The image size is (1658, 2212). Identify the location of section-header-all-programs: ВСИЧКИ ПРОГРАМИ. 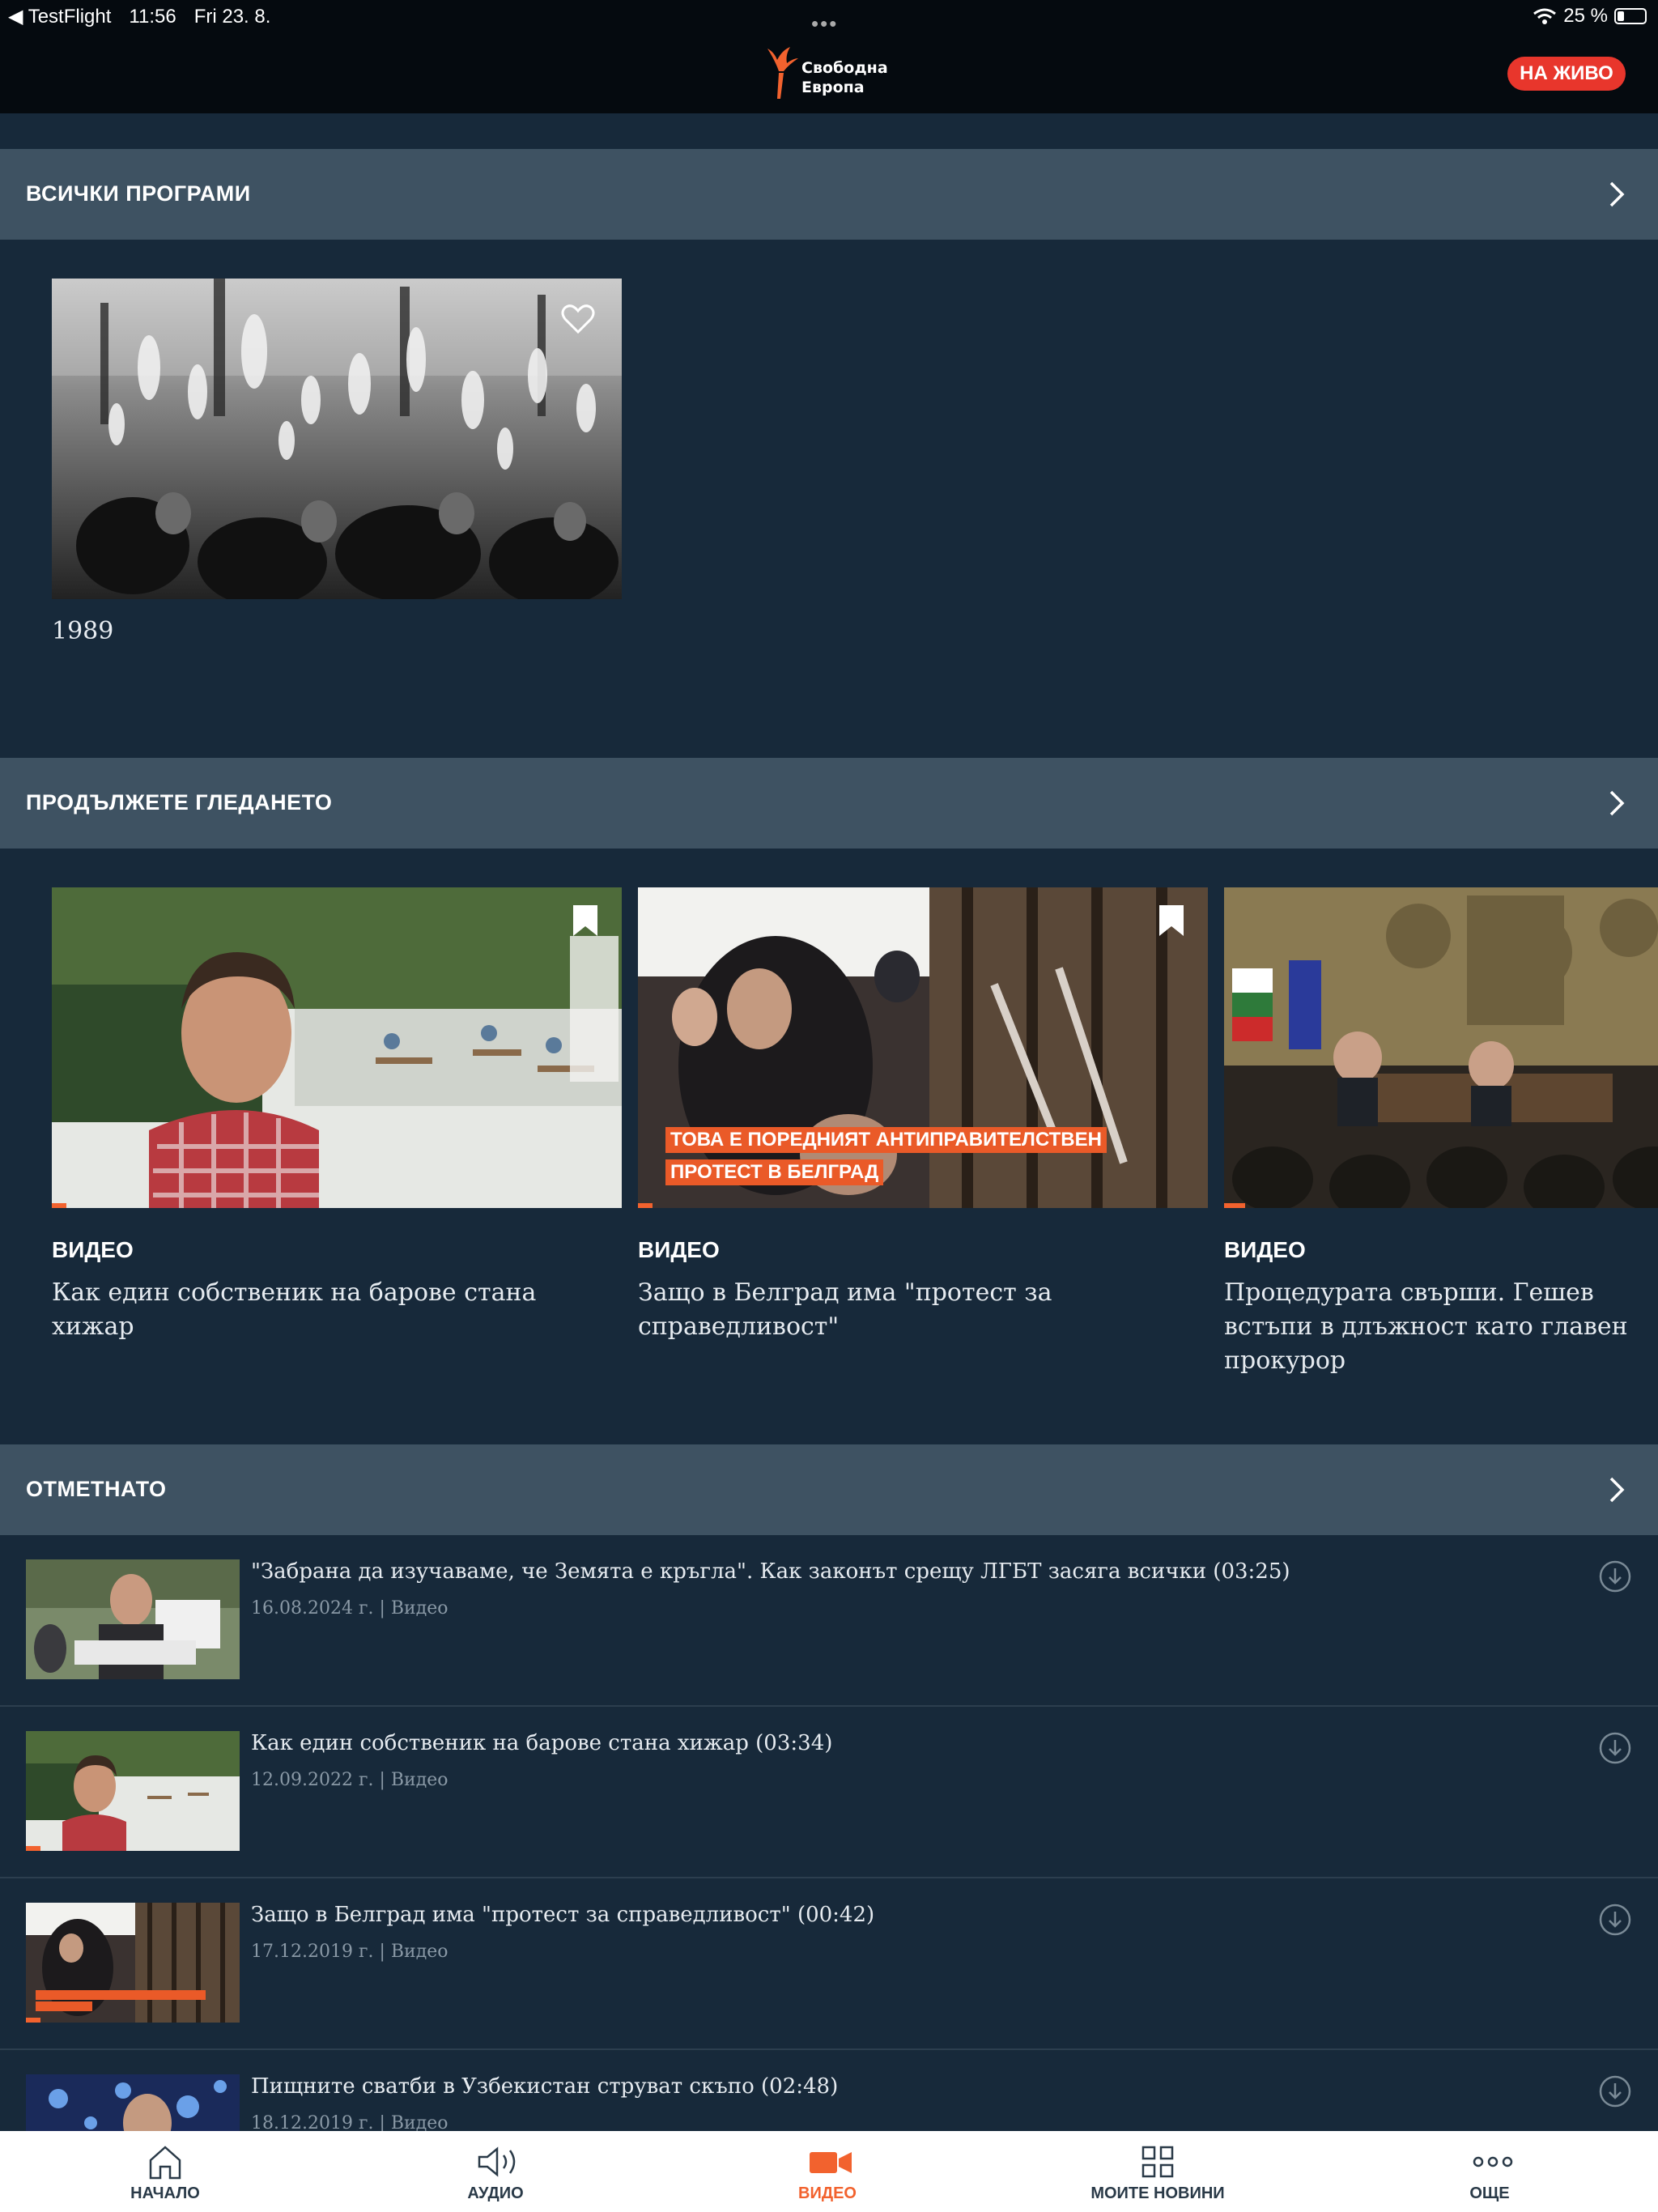
(829, 195).